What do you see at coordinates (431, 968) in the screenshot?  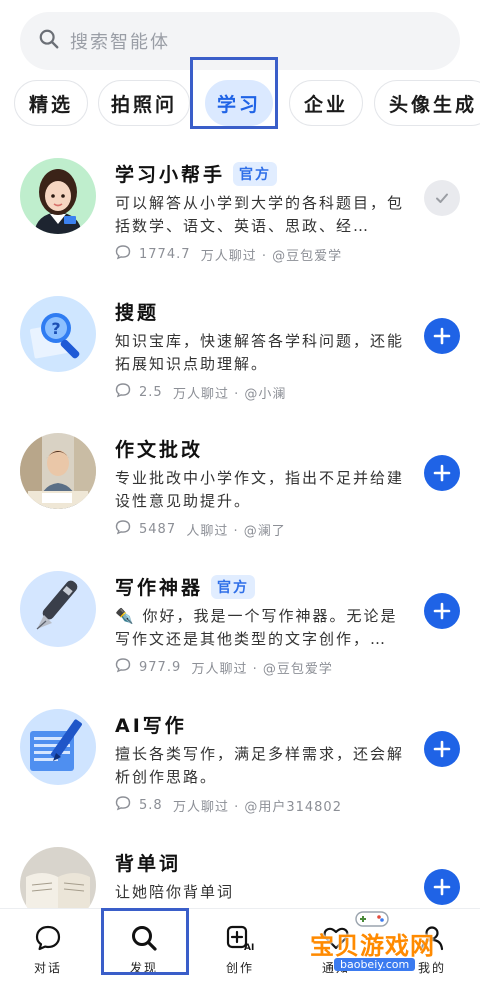 I see `nav-label: 我的` at bounding box center [431, 968].